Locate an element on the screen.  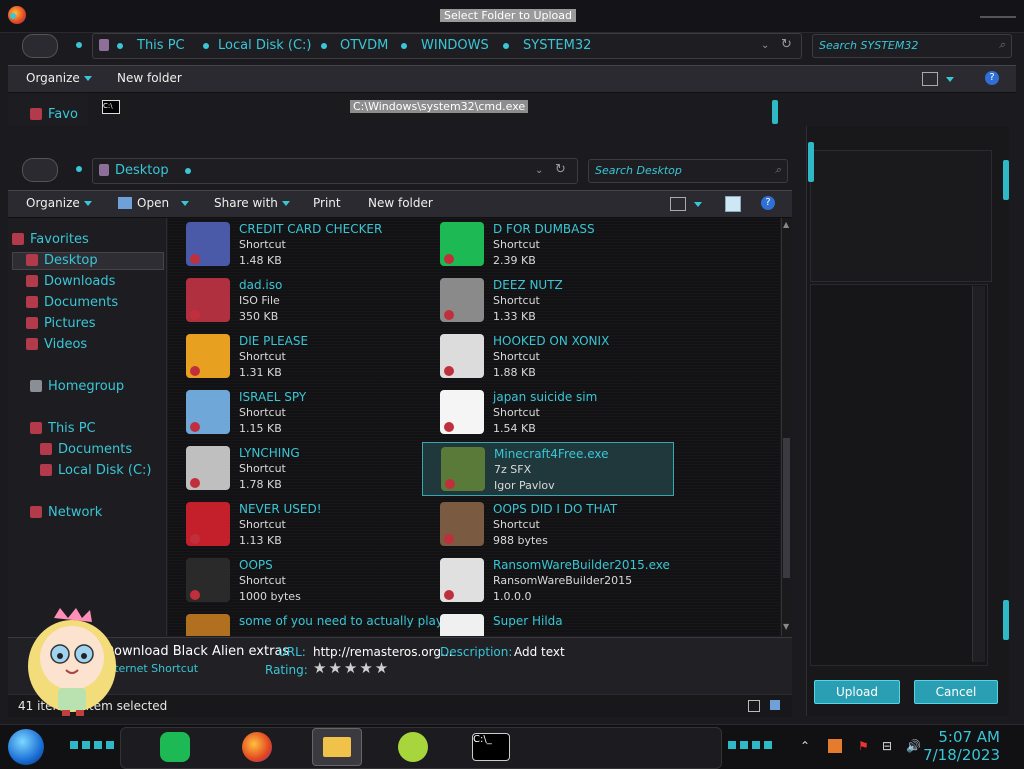
nav-homegroup-label: Homegroup is located at coordinates (86, 386).